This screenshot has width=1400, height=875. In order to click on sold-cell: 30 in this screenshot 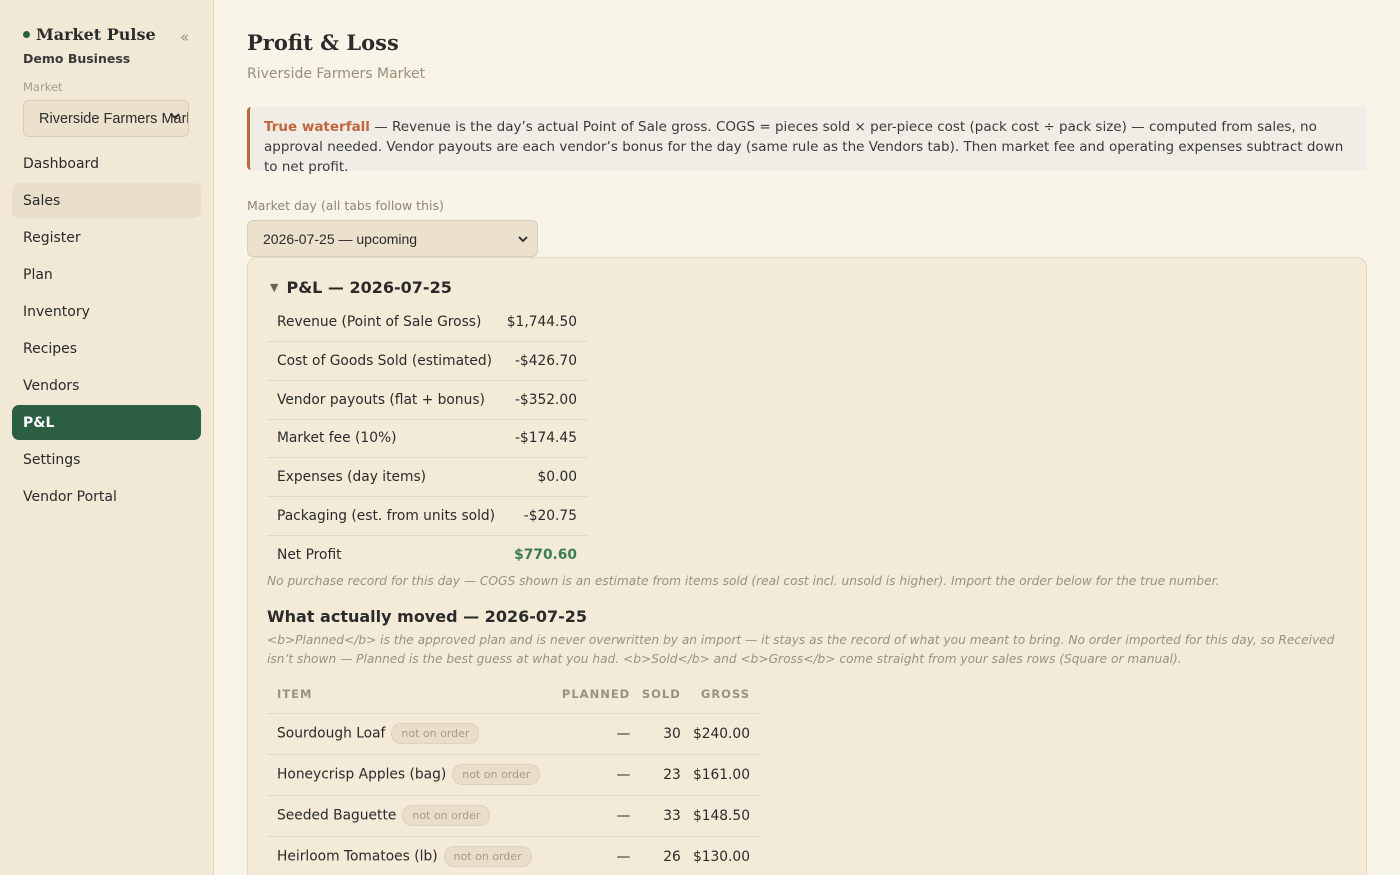, I will do `click(665, 734)`.